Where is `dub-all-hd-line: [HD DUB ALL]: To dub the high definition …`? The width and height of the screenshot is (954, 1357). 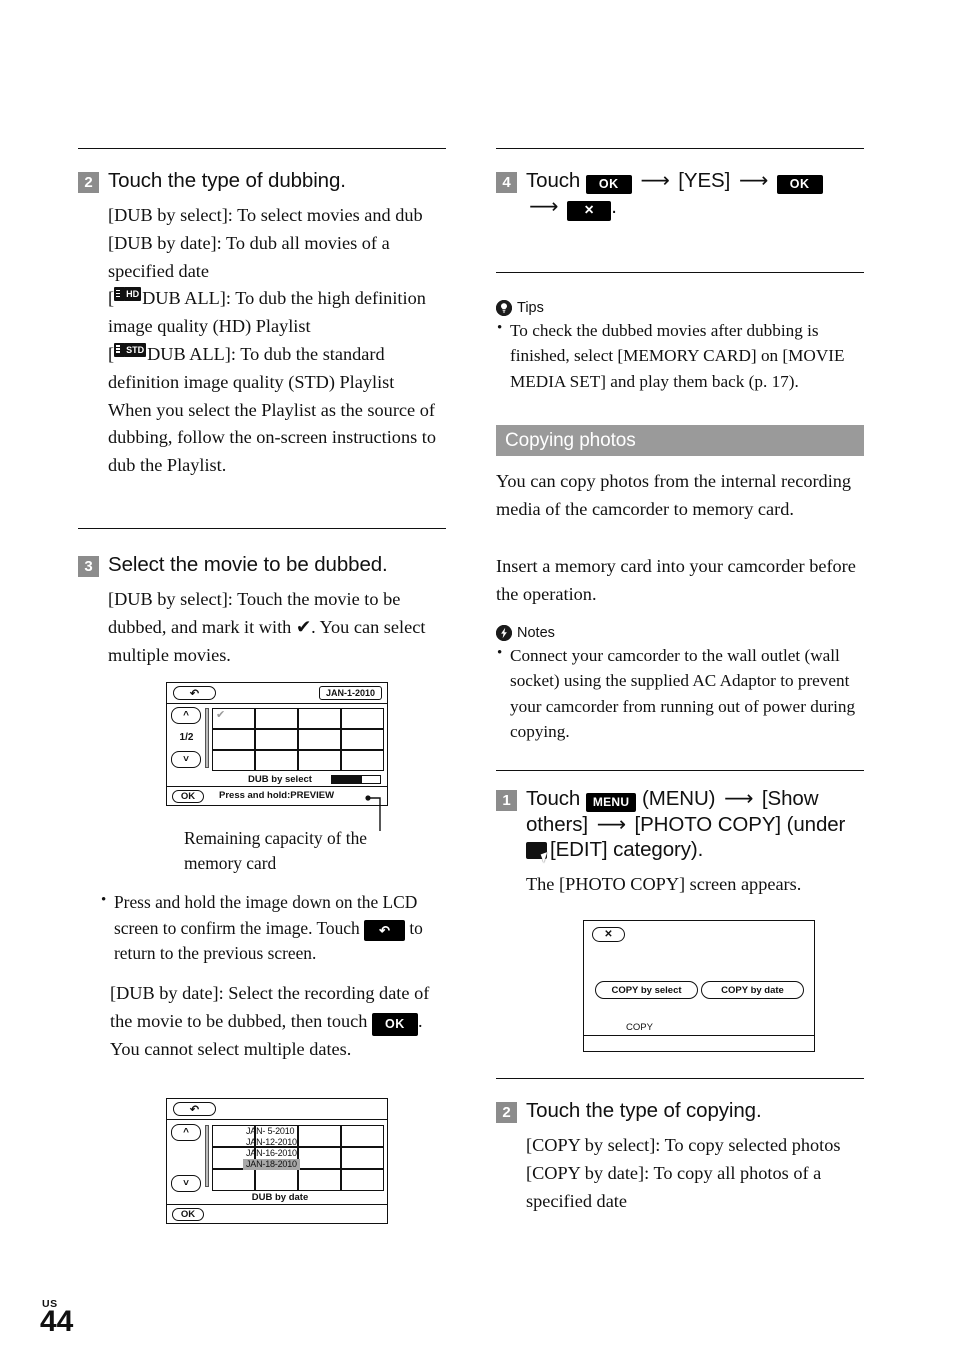 dub-all-hd-line: [HD DUB ALL]: To dub the high definition … is located at coordinates (282, 313).